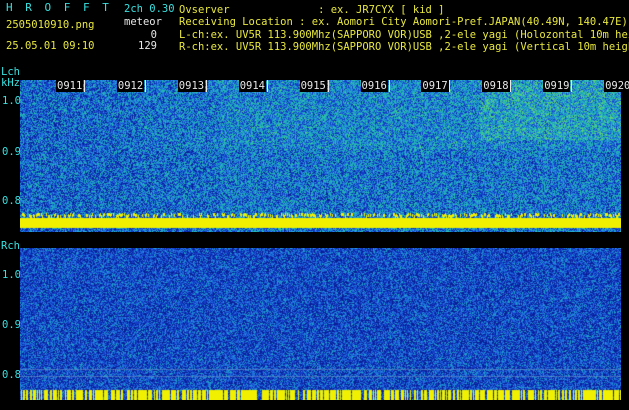 The height and width of the screenshot is (410, 629). What do you see at coordinates (252, 86) in the screenshot?
I see `time-tick-0914: 0914` at bounding box center [252, 86].